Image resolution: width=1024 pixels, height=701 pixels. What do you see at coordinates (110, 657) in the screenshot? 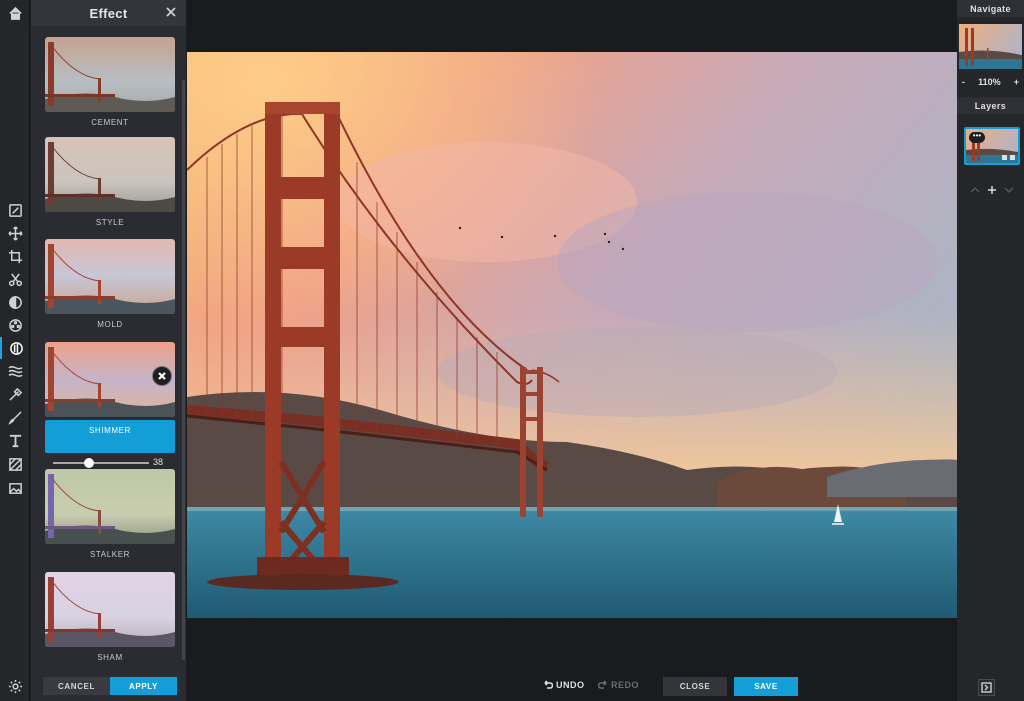
I see `effect-label: SHAM` at bounding box center [110, 657].